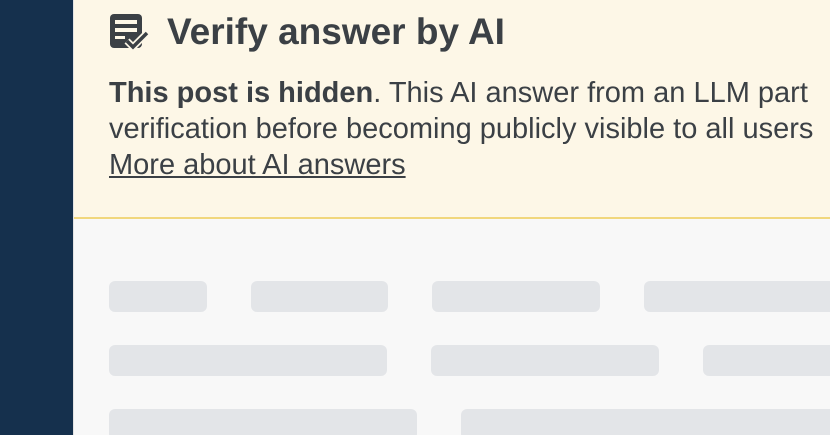  Describe the element at coordinates (336, 32) in the screenshot. I see `notice-title: Verify answer by AI` at that location.